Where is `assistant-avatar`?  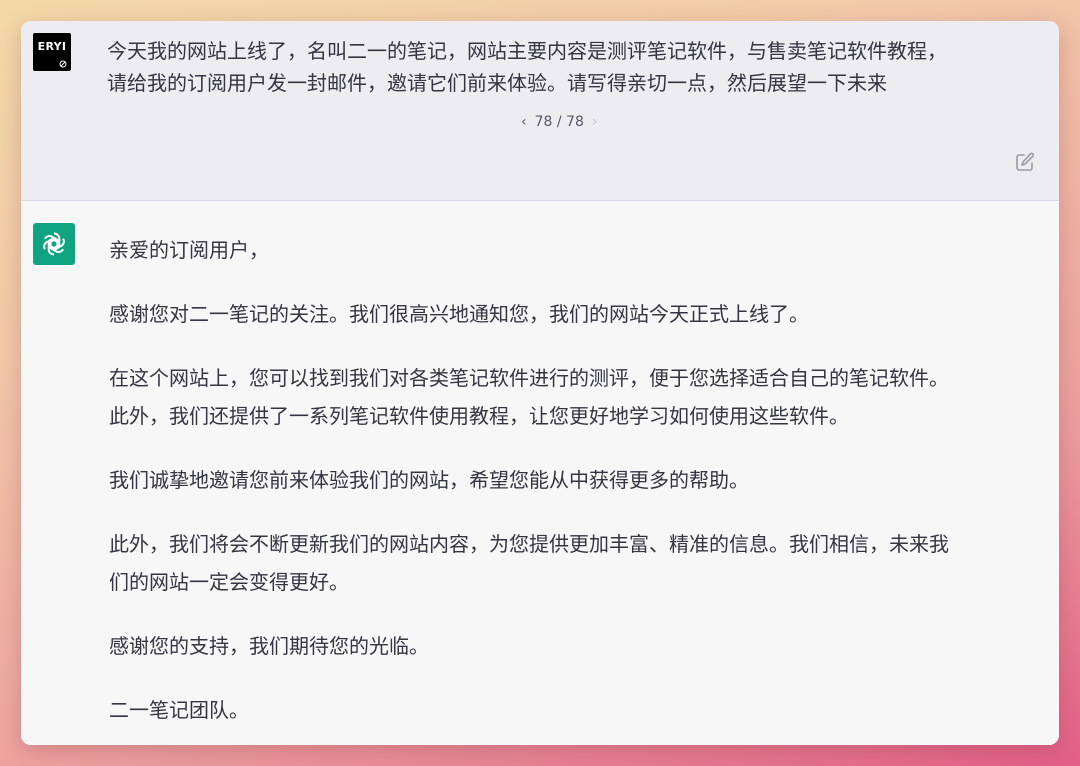 assistant-avatar is located at coordinates (54, 244).